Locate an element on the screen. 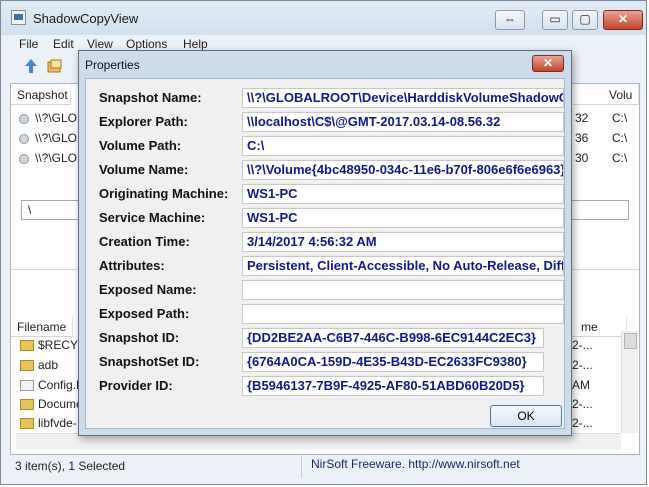 This screenshot has width=649, height=487. value-snapshotset-id: {6764A0CA-159D-4E35-B43D-EC2633FC9380} is located at coordinates (393, 362).